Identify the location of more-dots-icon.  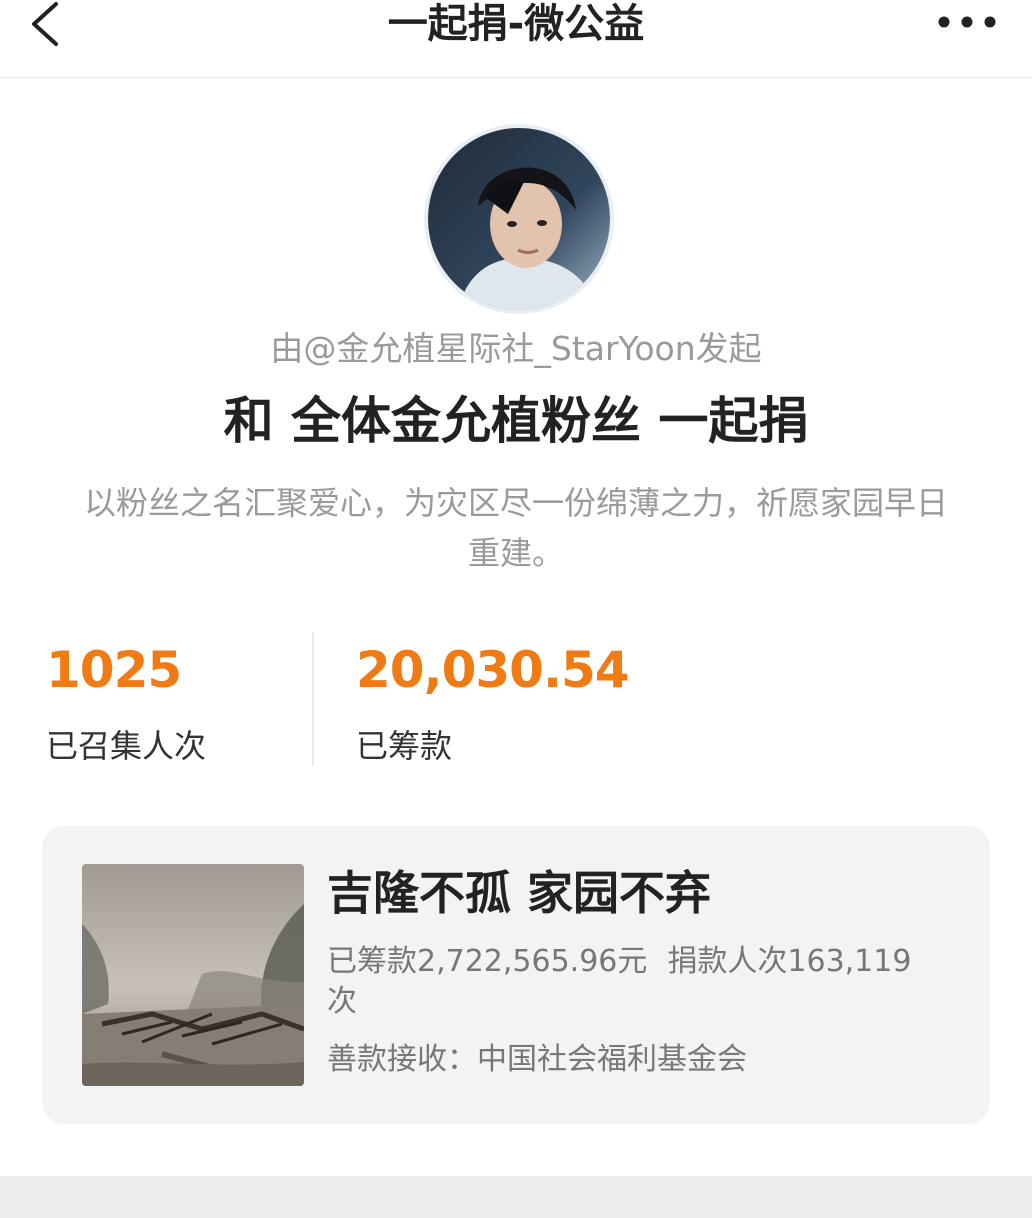
(967, 22).